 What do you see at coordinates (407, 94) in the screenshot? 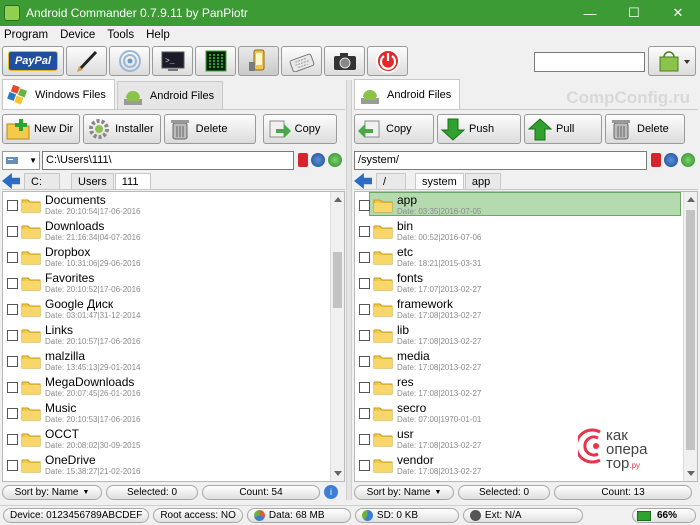
I see `tab-android-files-right: Android Files` at bounding box center [407, 94].